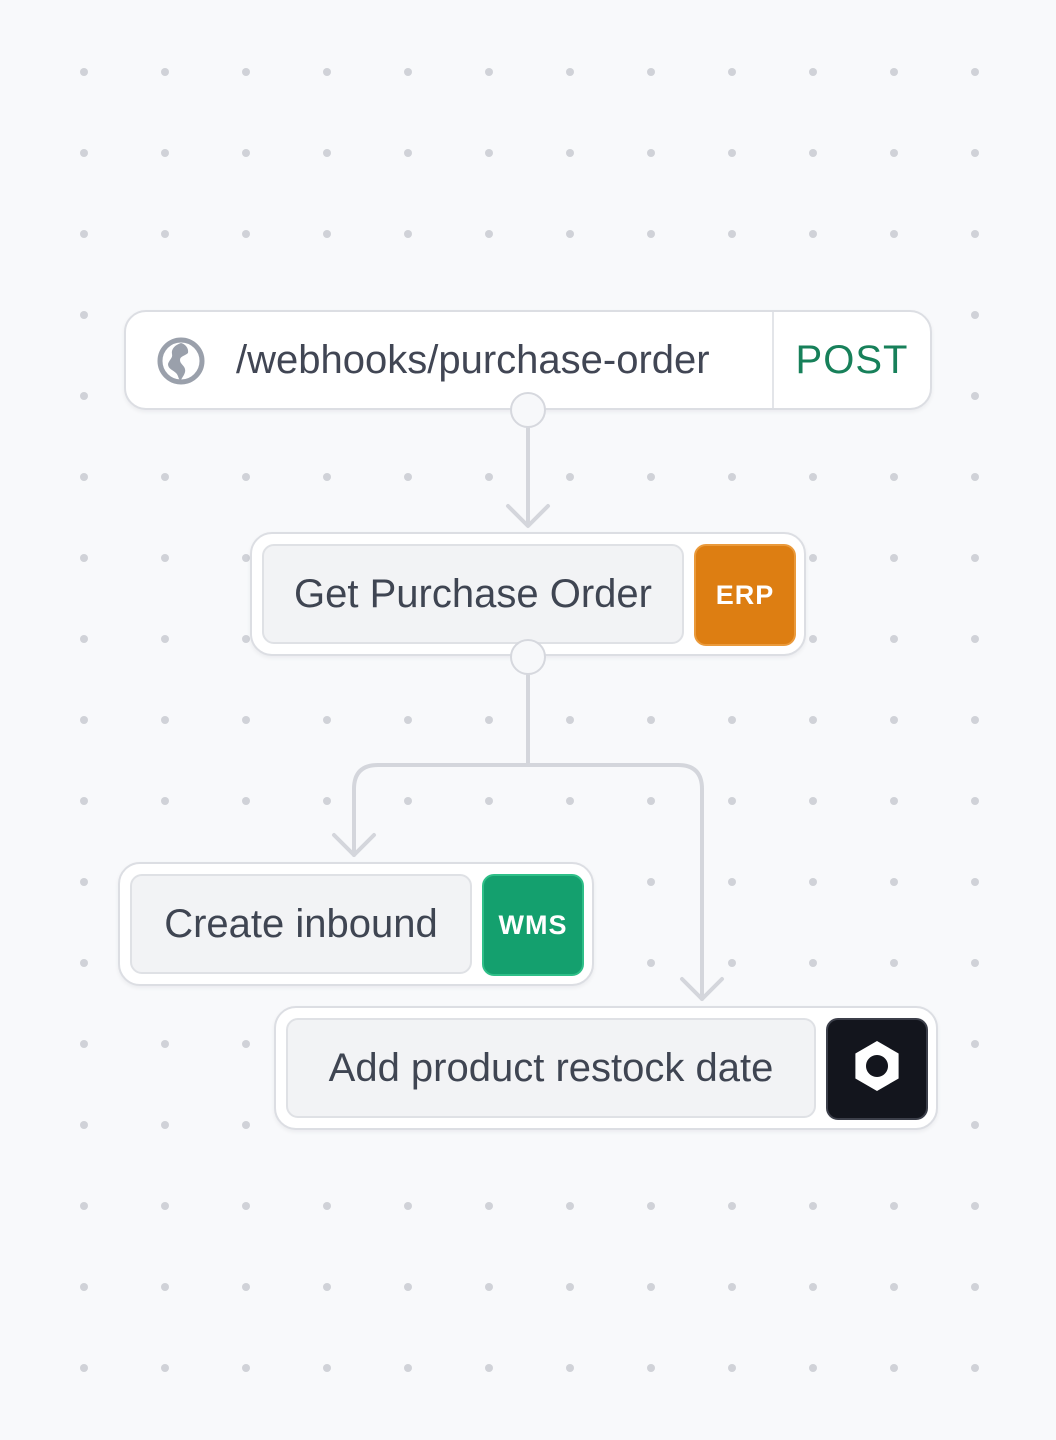  I want to click on step-add-product-restock-date: Add product restock date, so click(606, 1068).